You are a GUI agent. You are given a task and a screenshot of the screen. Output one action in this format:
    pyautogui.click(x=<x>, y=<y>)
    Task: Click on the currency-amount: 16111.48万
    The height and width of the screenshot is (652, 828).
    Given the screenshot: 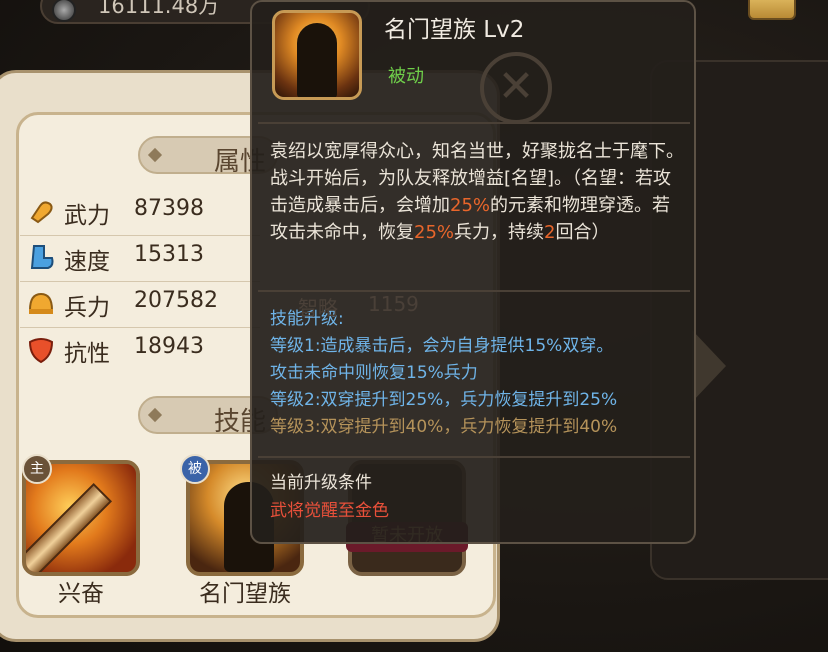 What is the action you would take?
    pyautogui.click(x=159, y=9)
    